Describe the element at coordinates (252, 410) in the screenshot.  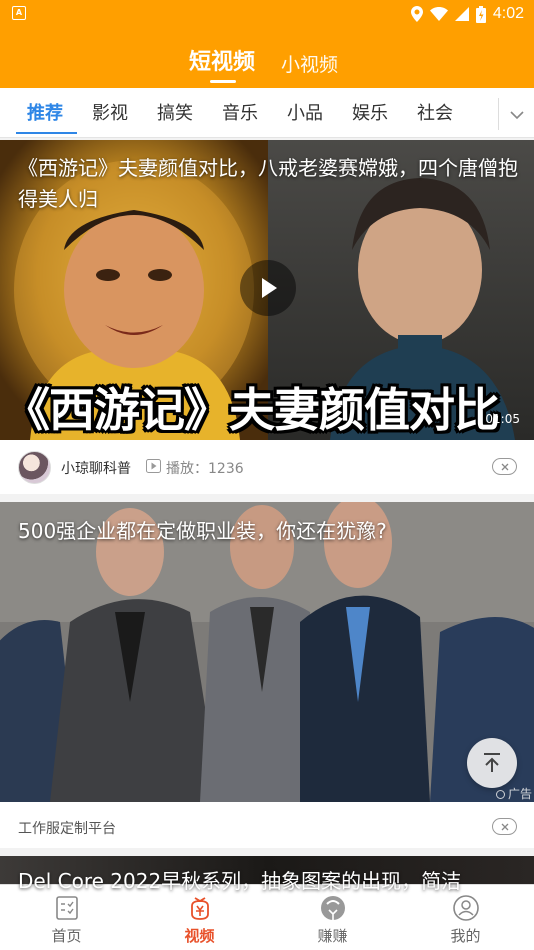
I see `thumbnail-caption: 《西游记》夫妻颜值对比` at that location.